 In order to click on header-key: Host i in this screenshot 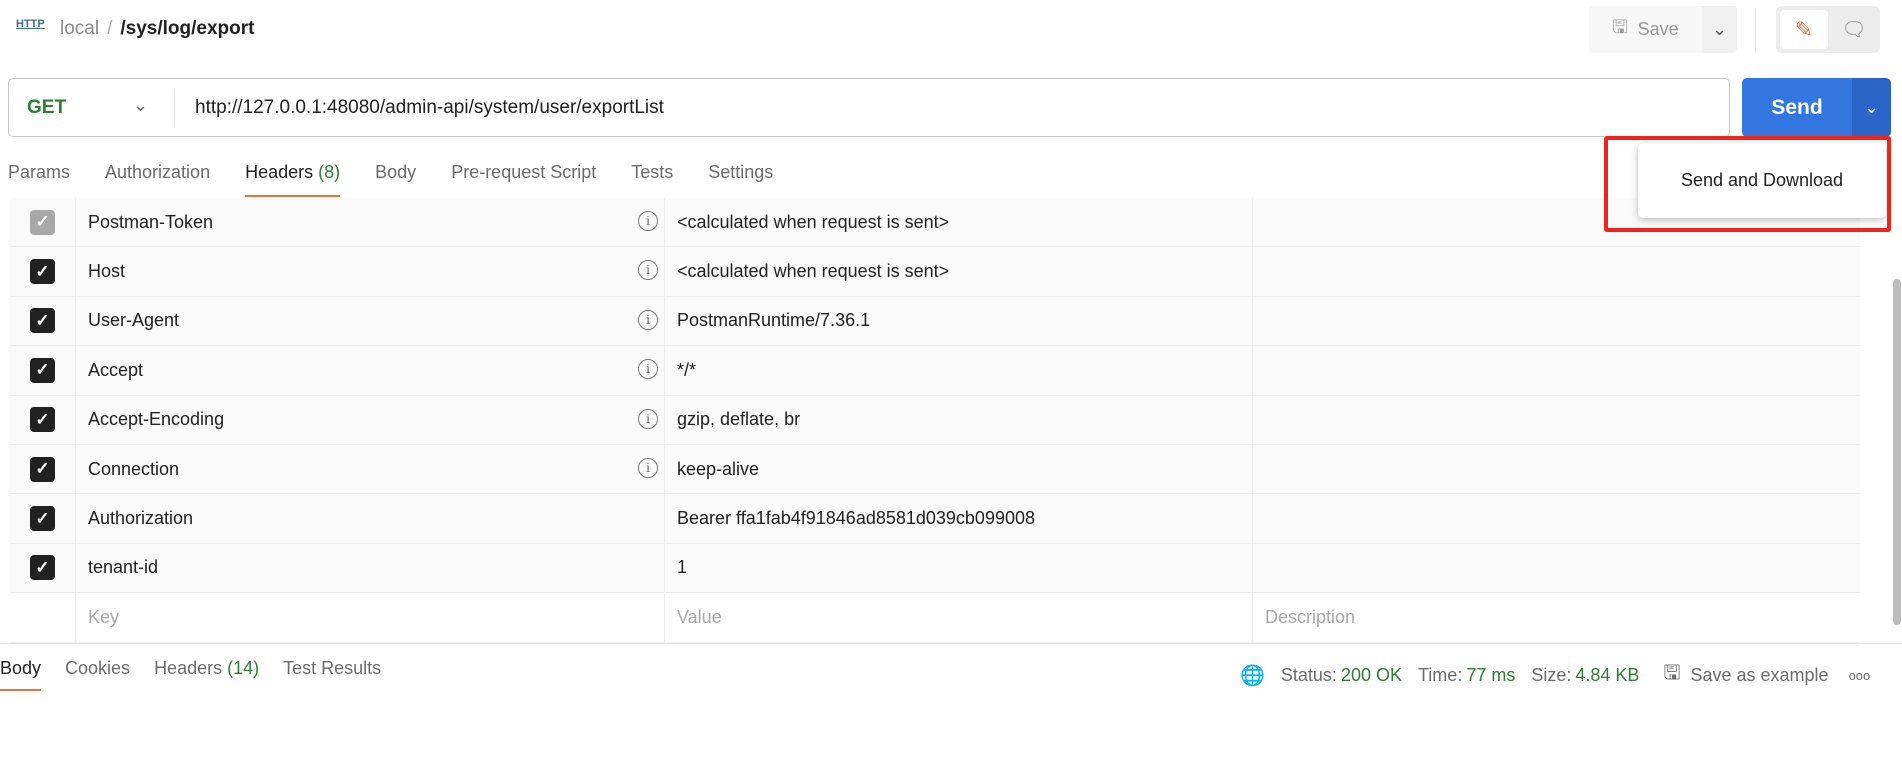, I will do `click(370, 271)`.